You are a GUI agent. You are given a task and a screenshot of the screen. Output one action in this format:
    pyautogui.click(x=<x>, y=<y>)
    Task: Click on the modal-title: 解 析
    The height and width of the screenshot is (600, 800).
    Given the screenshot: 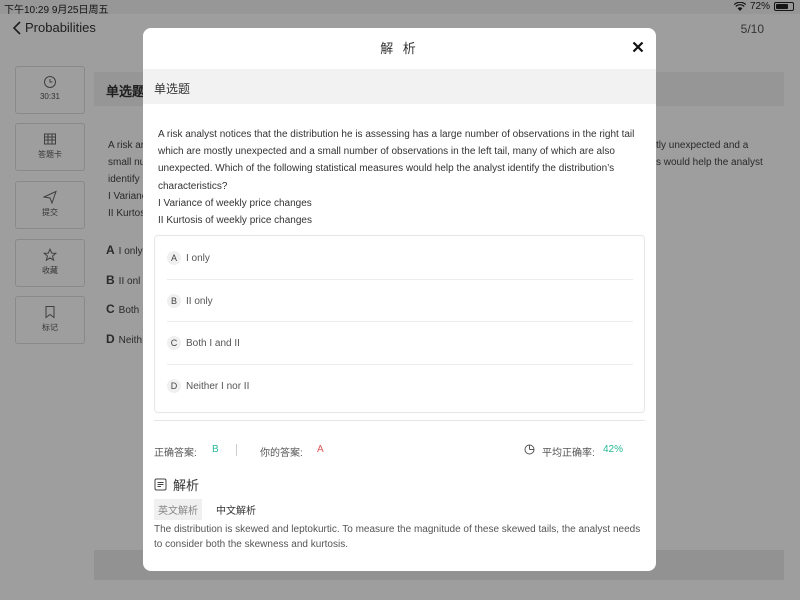 What is the action you would take?
    pyautogui.click(x=399, y=48)
    